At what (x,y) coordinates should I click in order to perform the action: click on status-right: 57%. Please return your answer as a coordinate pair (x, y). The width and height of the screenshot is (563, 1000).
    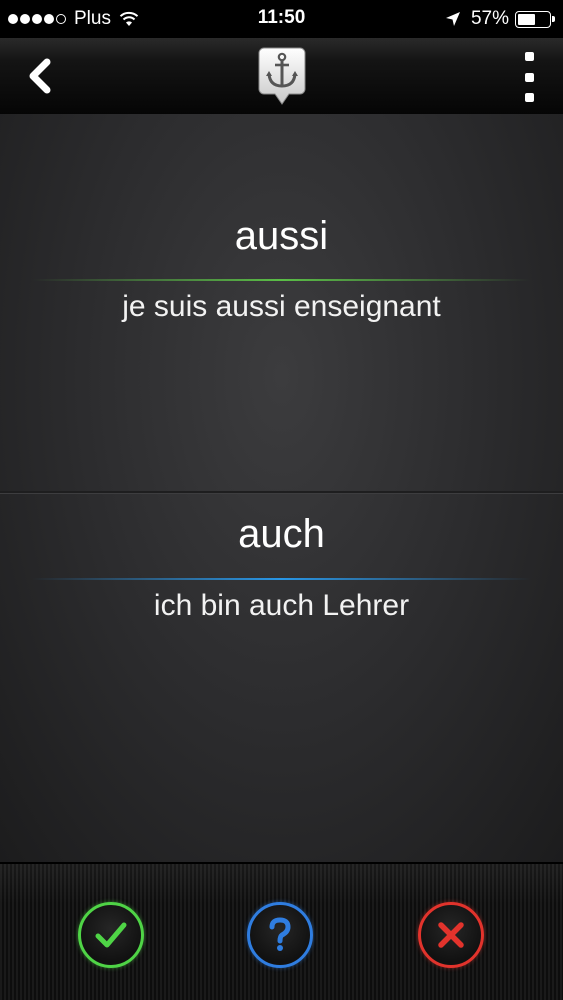
    Looking at the image, I should click on (500, 19).